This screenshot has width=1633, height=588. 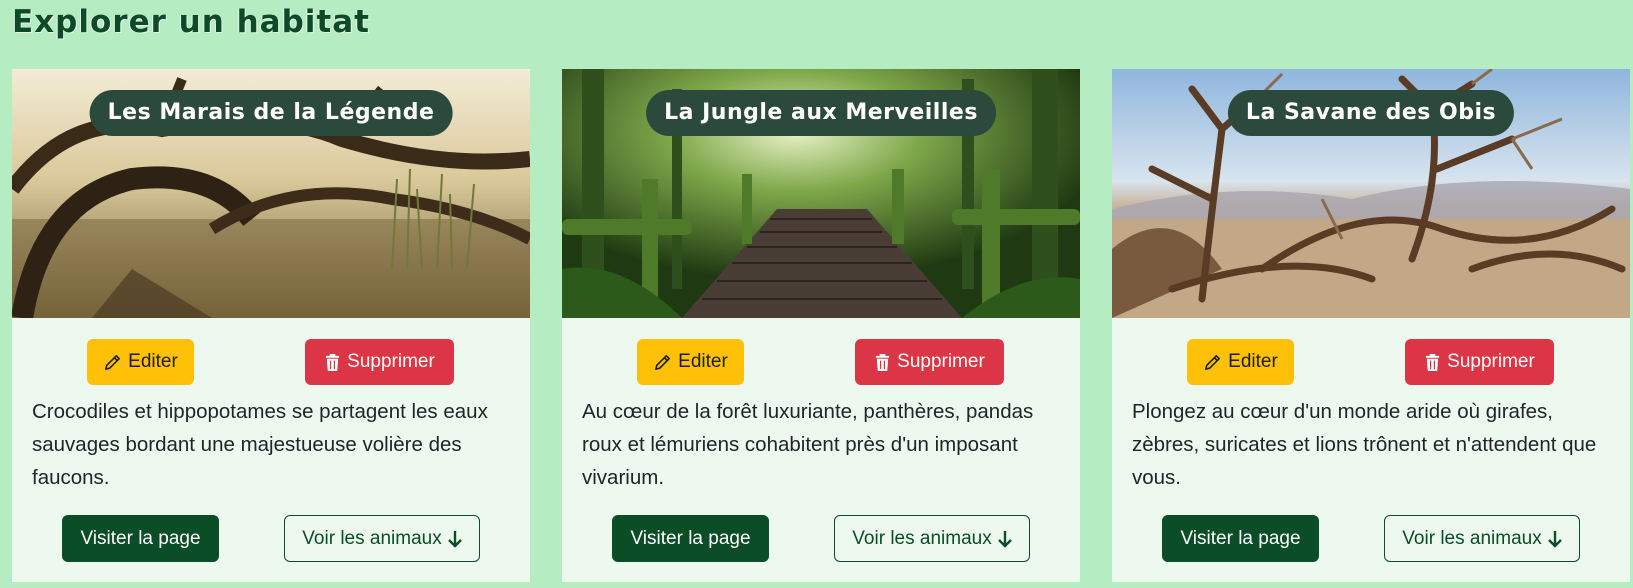 What do you see at coordinates (1371, 113) in the screenshot?
I see `habitat-name: La Savane des Obis` at bounding box center [1371, 113].